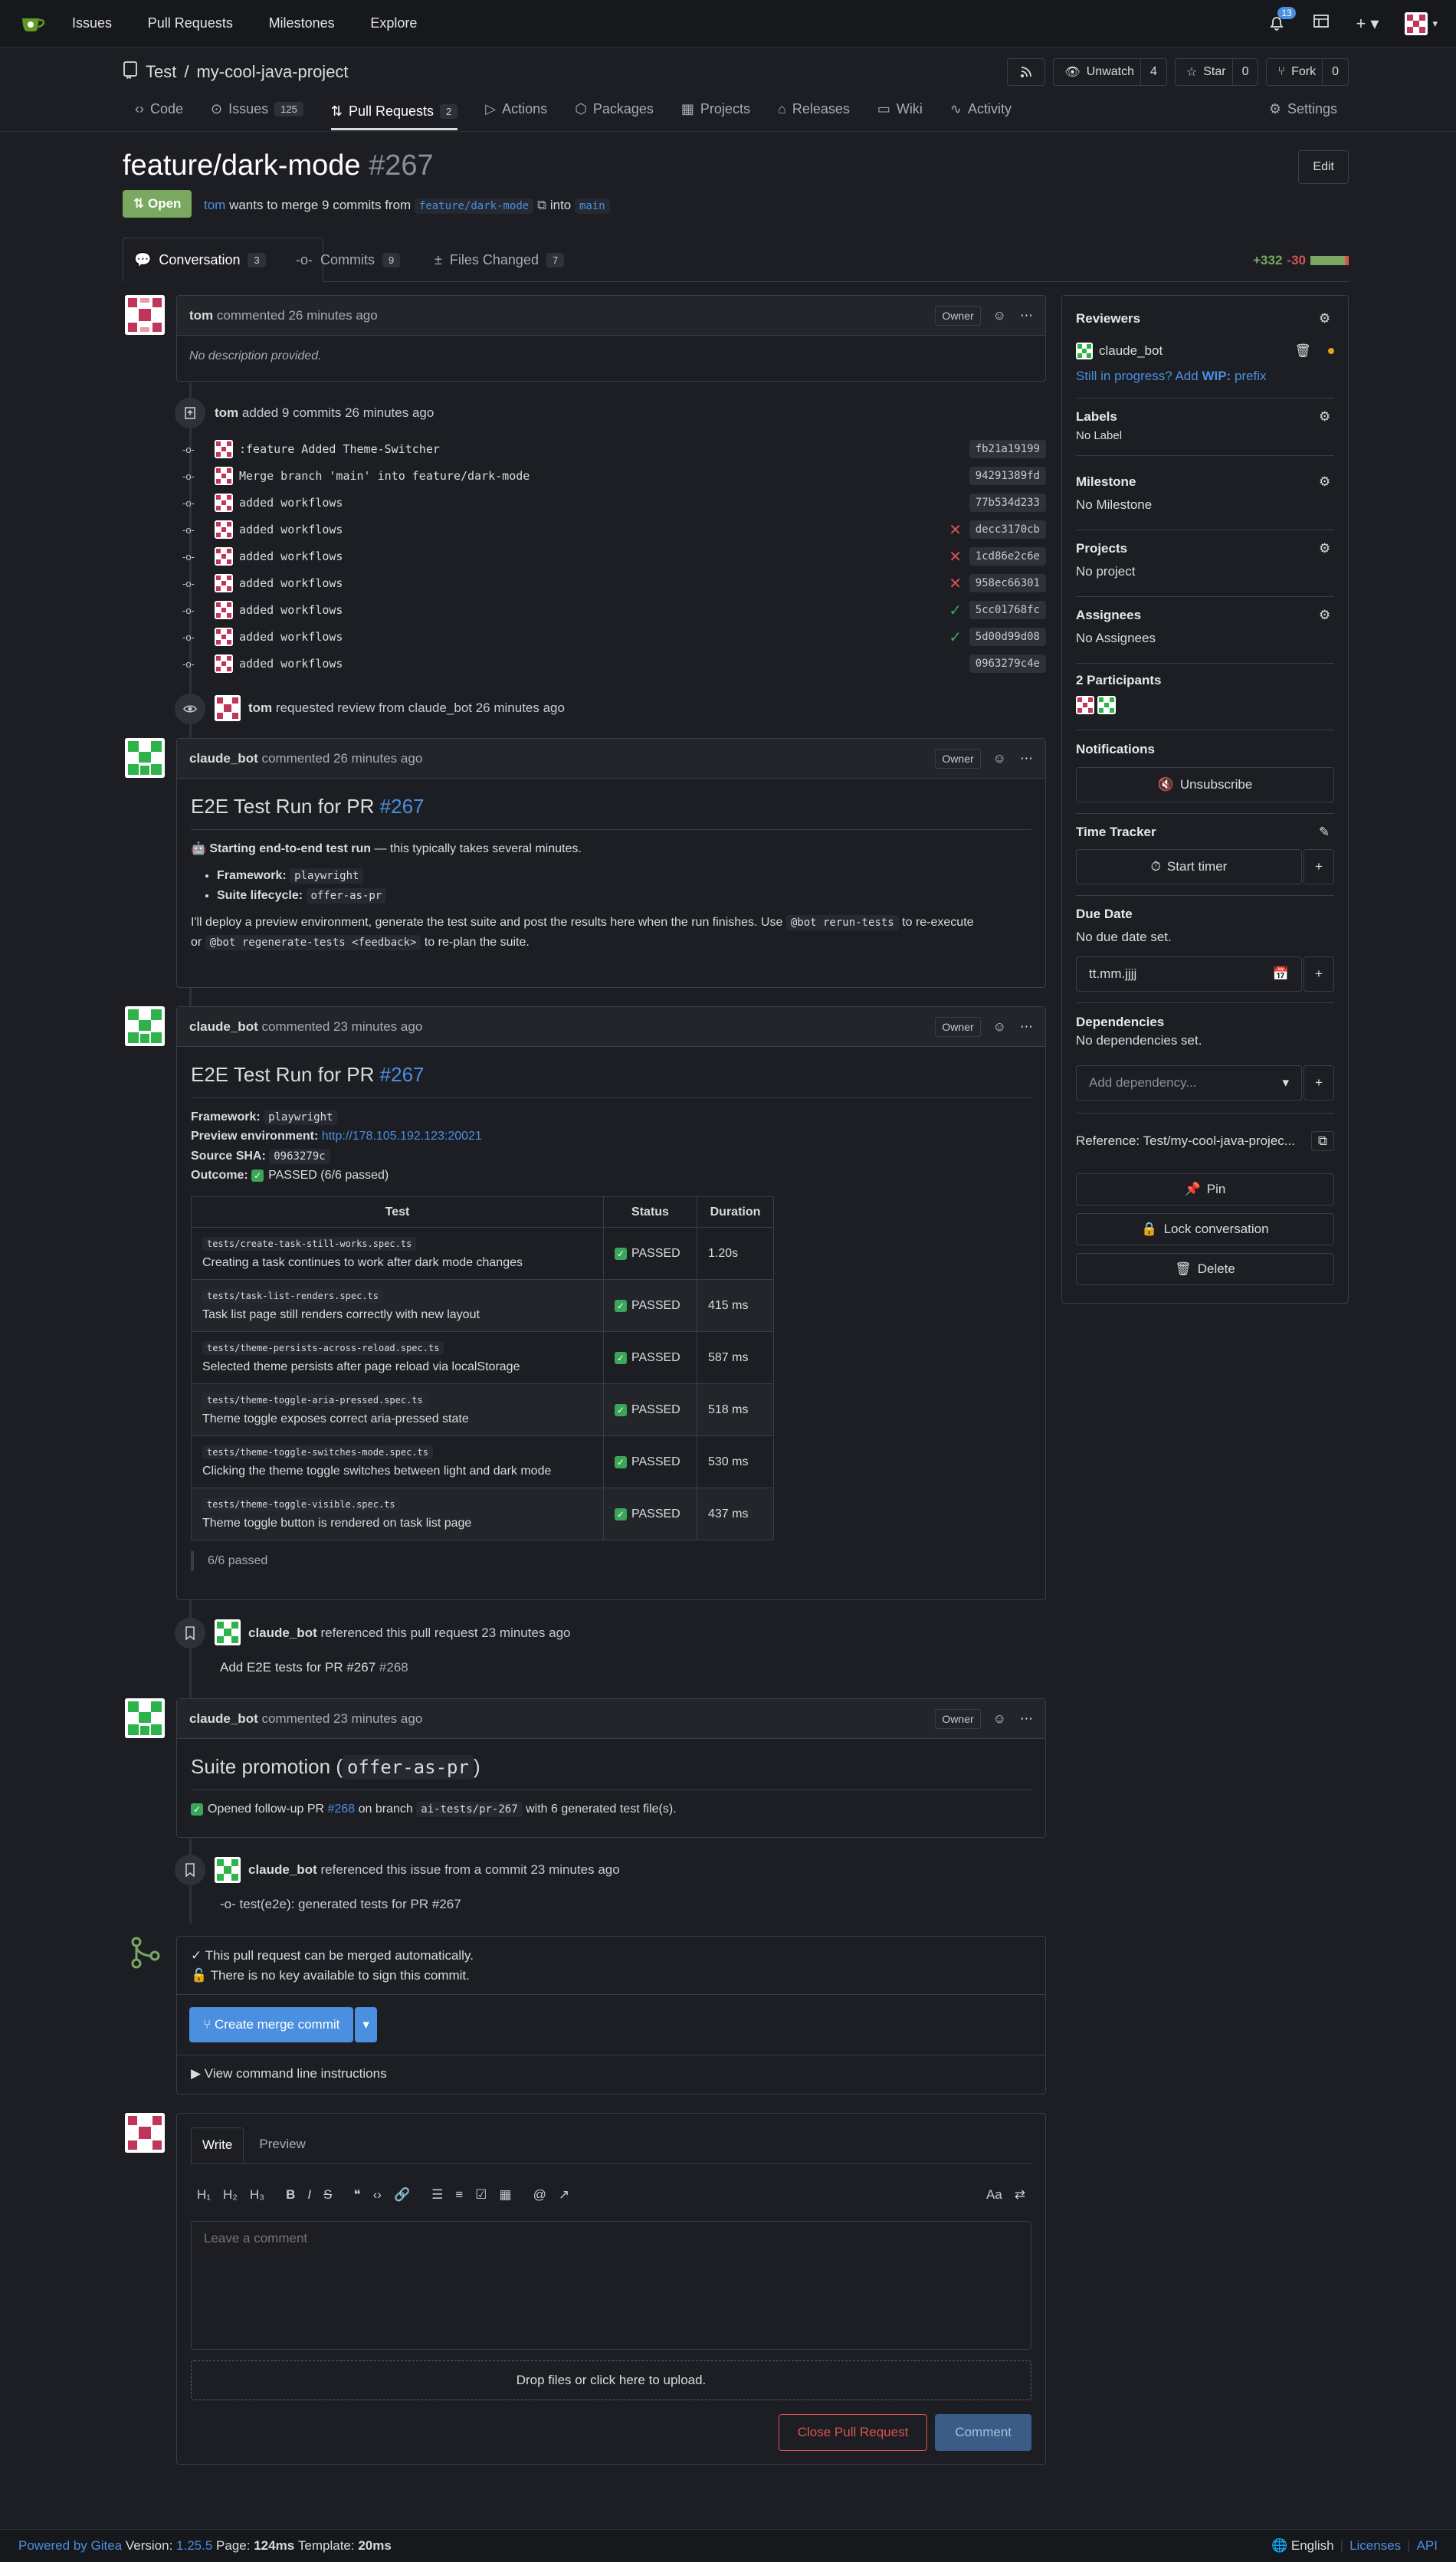 This screenshot has width=1456, height=2562. What do you see at coordinates (302, 23) in the screenshot?
I see `nav-milestones: Milestones` at bounding box center [302, 23].